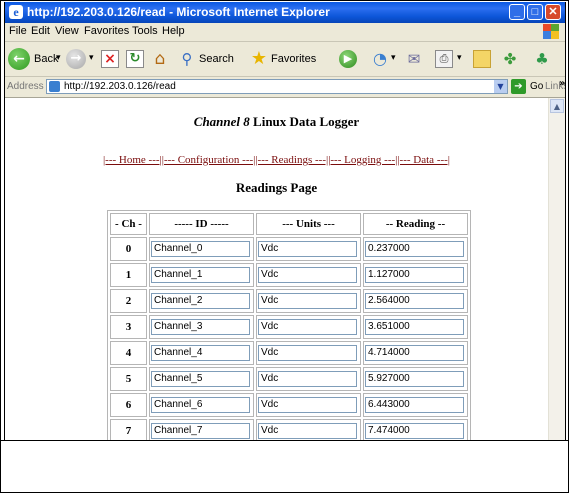 Image resolution: width=569 pixels, height=493 pixels. I want to click on forward-dropdown-icon: ▾, so click(91, 58).